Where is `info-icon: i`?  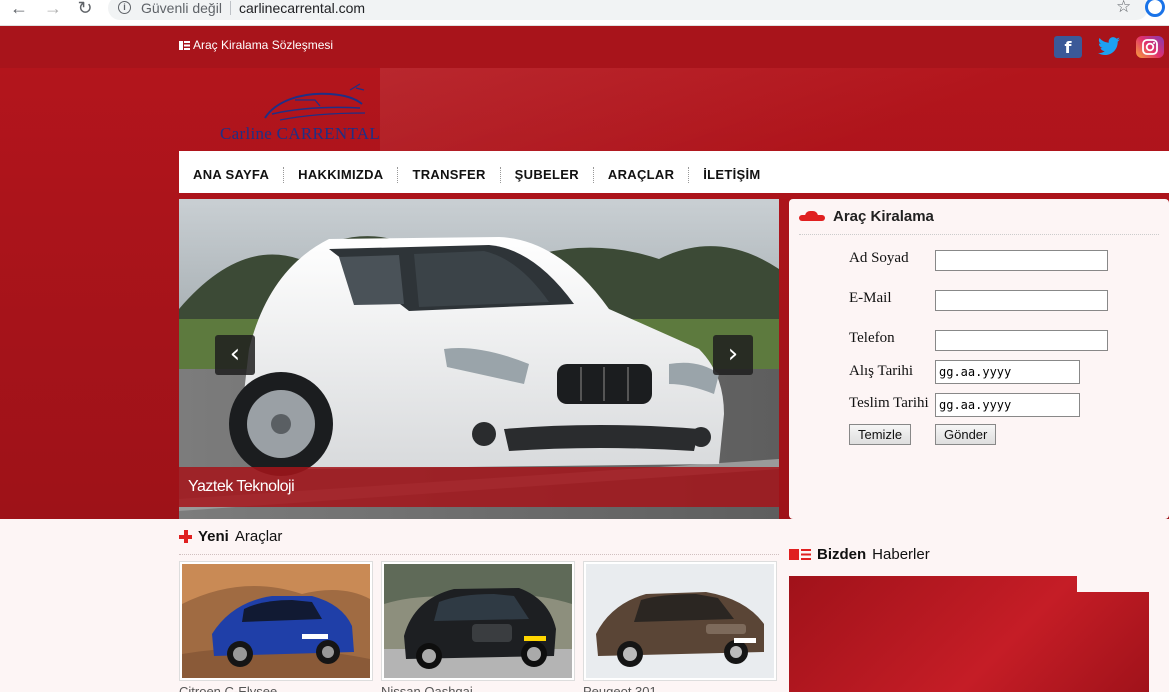 info-icon: i is located at coordinates (124, 7).